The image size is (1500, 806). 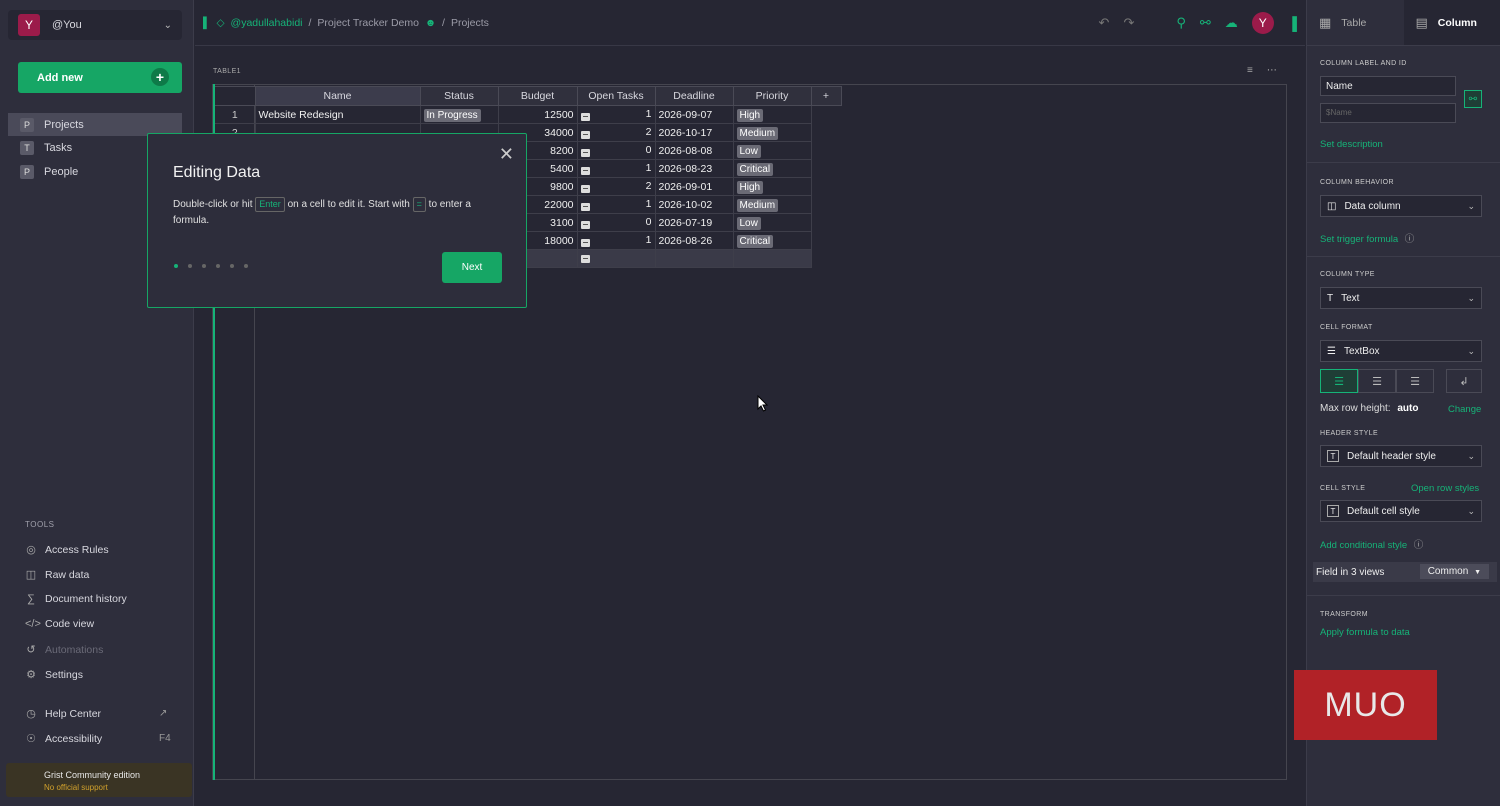 What do you see at coordinates (826, 96) in the screenshot?
I see `add-column-button: +` at bounding box center [826, 96].